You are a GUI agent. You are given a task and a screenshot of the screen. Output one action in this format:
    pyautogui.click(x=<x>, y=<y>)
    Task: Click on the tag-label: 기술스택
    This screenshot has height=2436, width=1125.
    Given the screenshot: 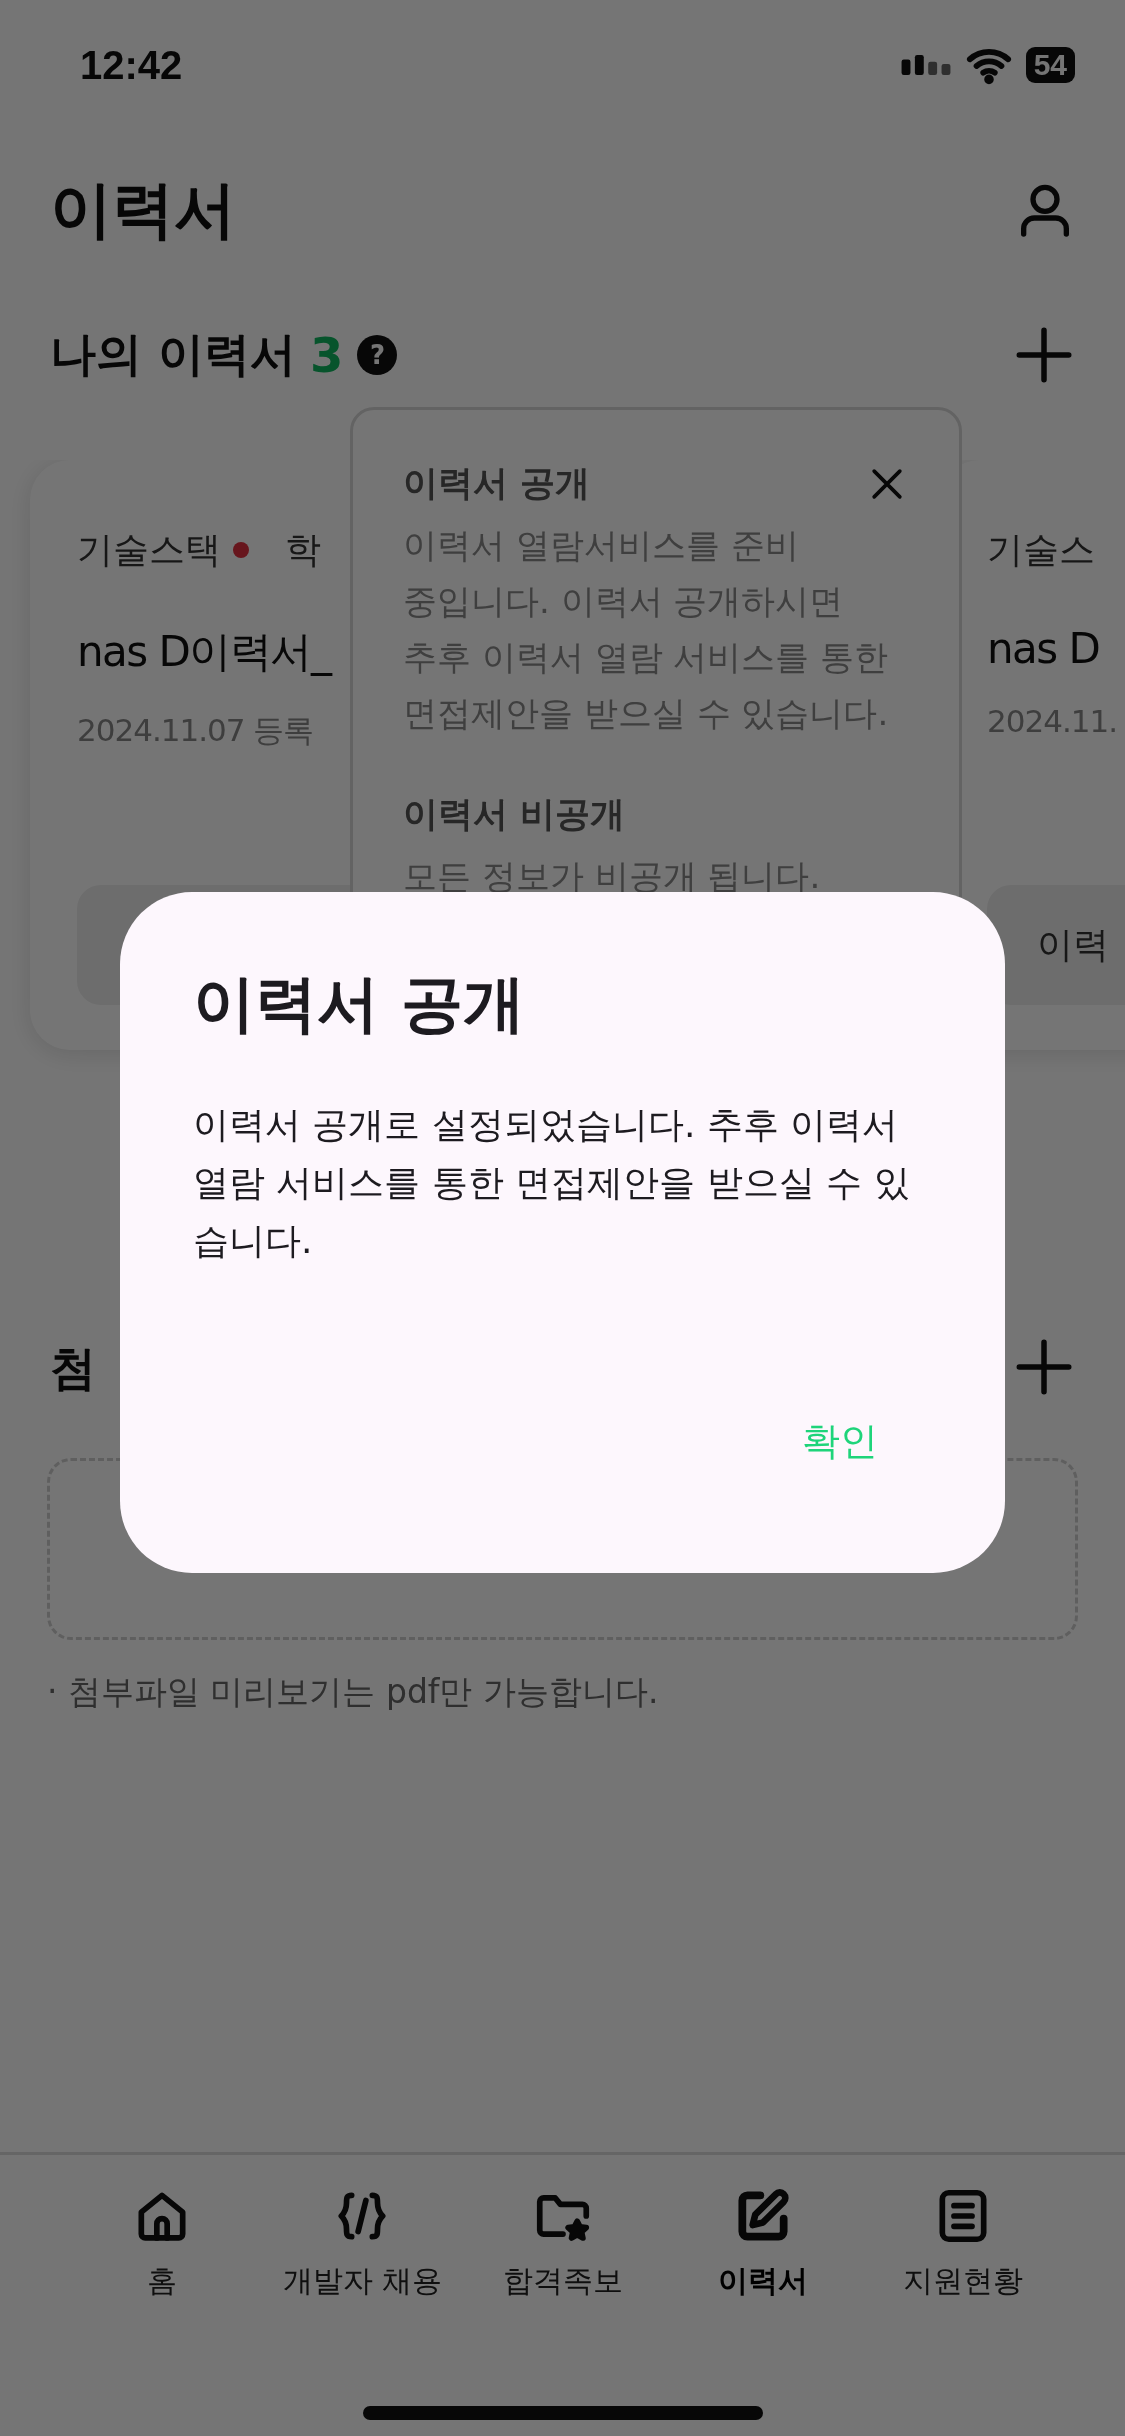 What is the action you would take?
    pyautogui.click(x=149, y=549)
    